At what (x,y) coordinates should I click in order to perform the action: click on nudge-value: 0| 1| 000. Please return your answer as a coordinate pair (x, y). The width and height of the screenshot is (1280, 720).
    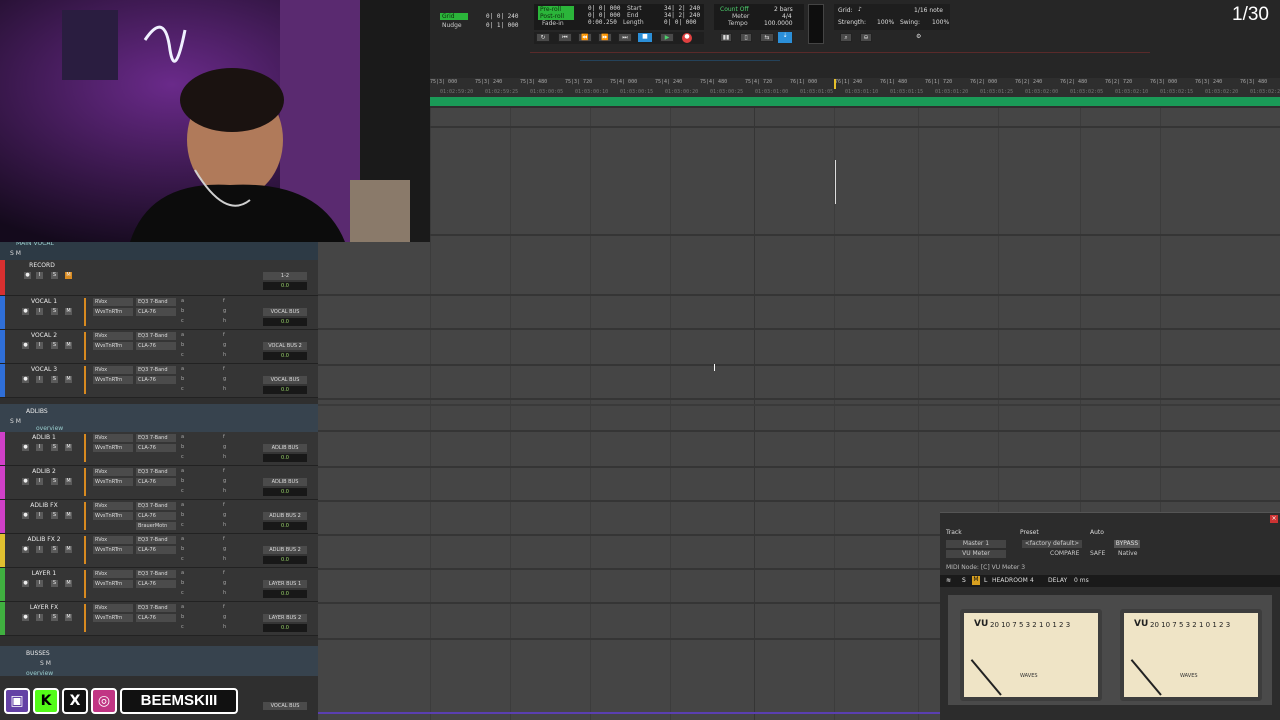
    Looking at the image, I should click on (502, 26).